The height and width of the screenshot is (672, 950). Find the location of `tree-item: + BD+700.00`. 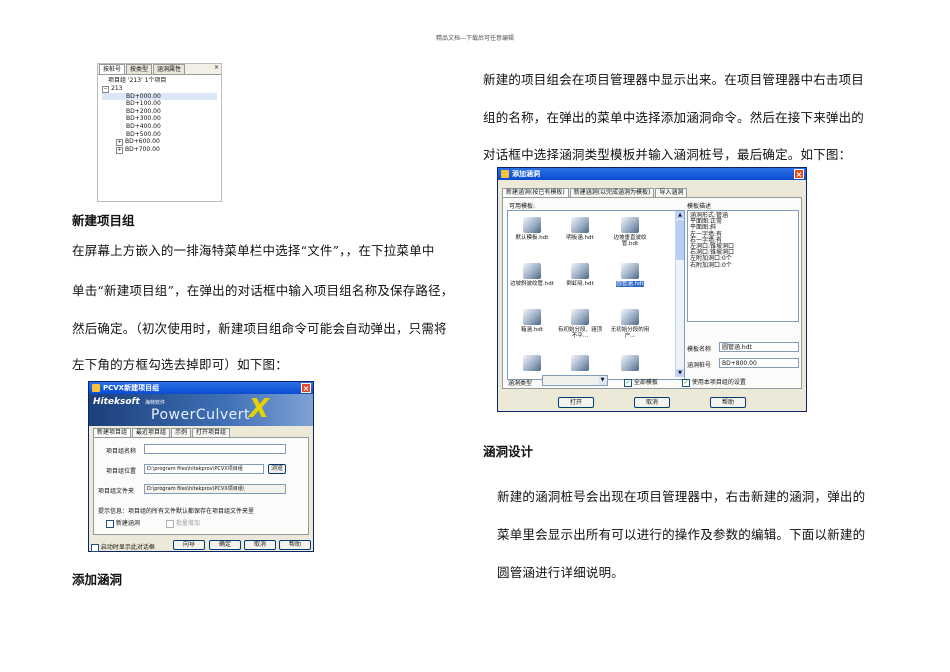

tree-item: + BD+700.00 is located at coordinates (159, 150).